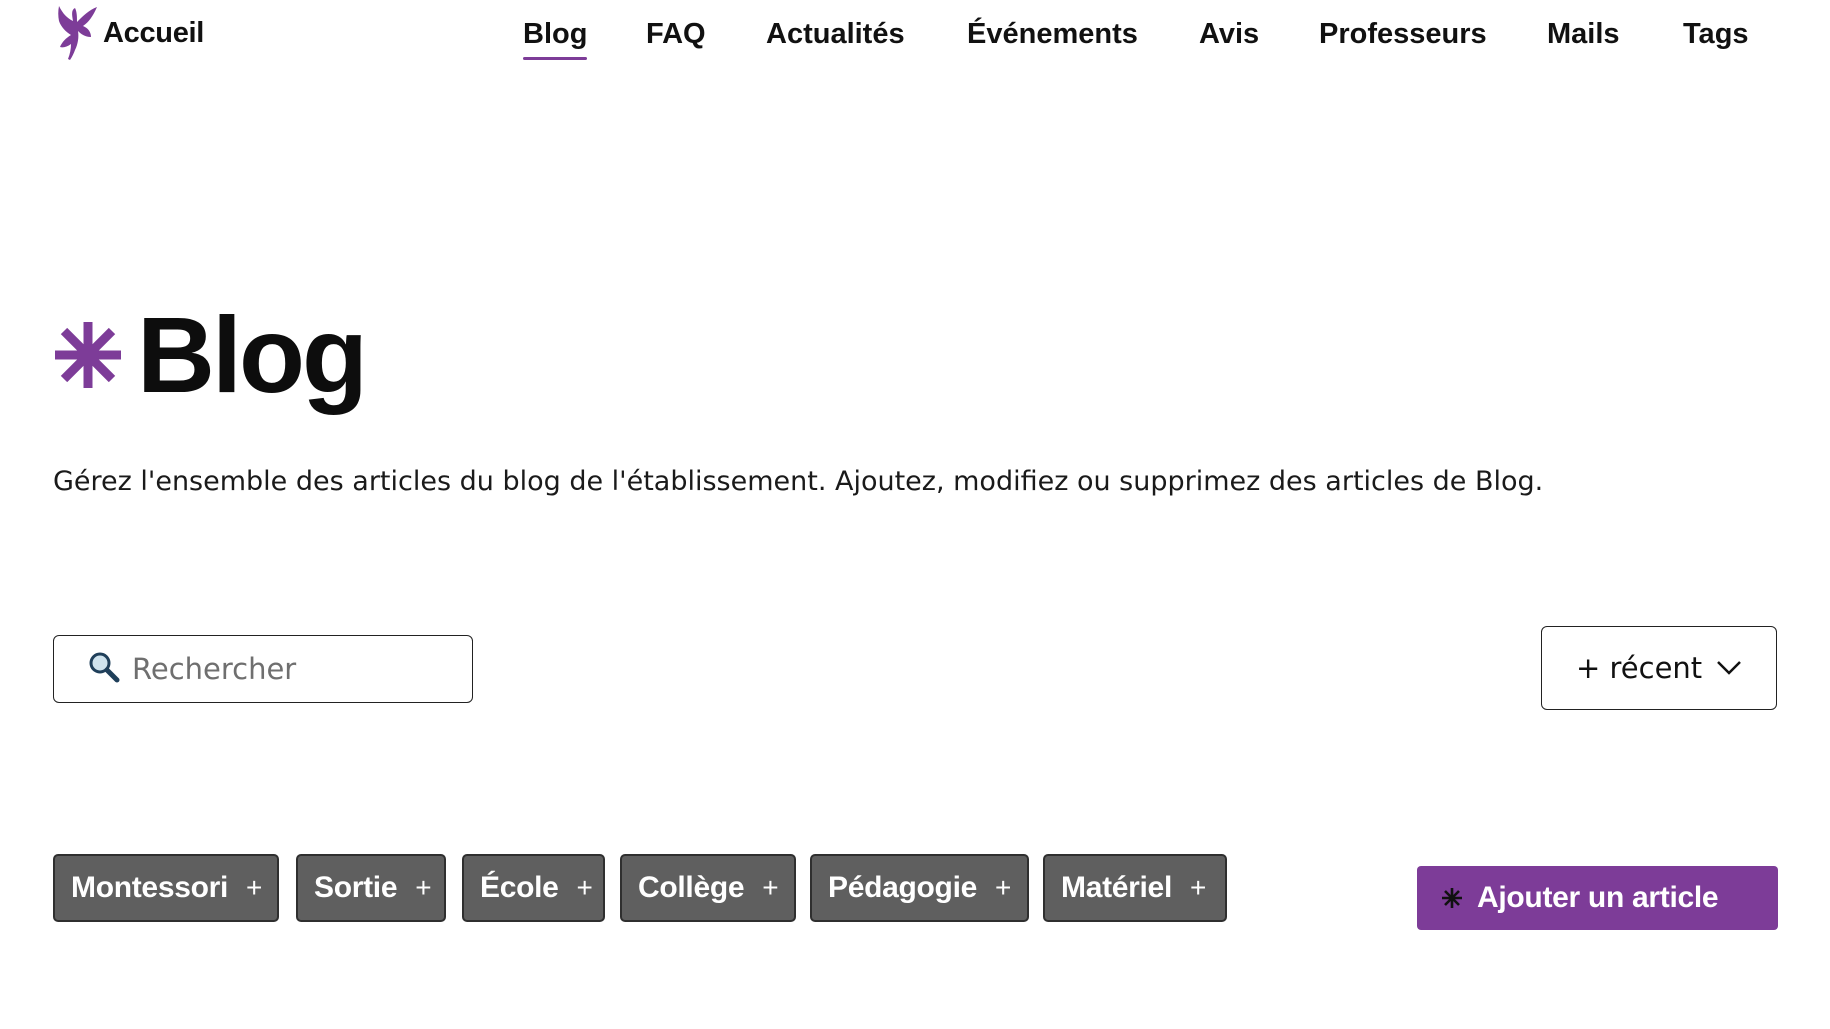 The height and width of the screenshot is (1029, 1830). I want to click on tag-college: Collège +, so click(708, 888).